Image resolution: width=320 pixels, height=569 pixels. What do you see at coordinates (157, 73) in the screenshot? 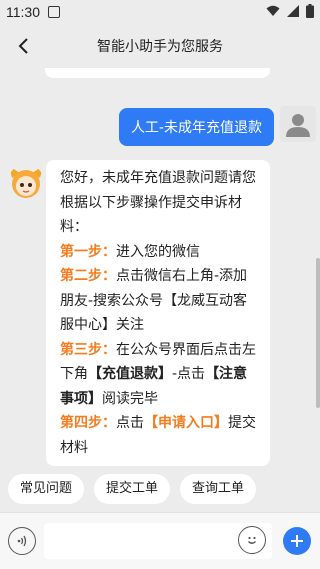
I see `previous-message-bubble` at bounding box center [157, 73].